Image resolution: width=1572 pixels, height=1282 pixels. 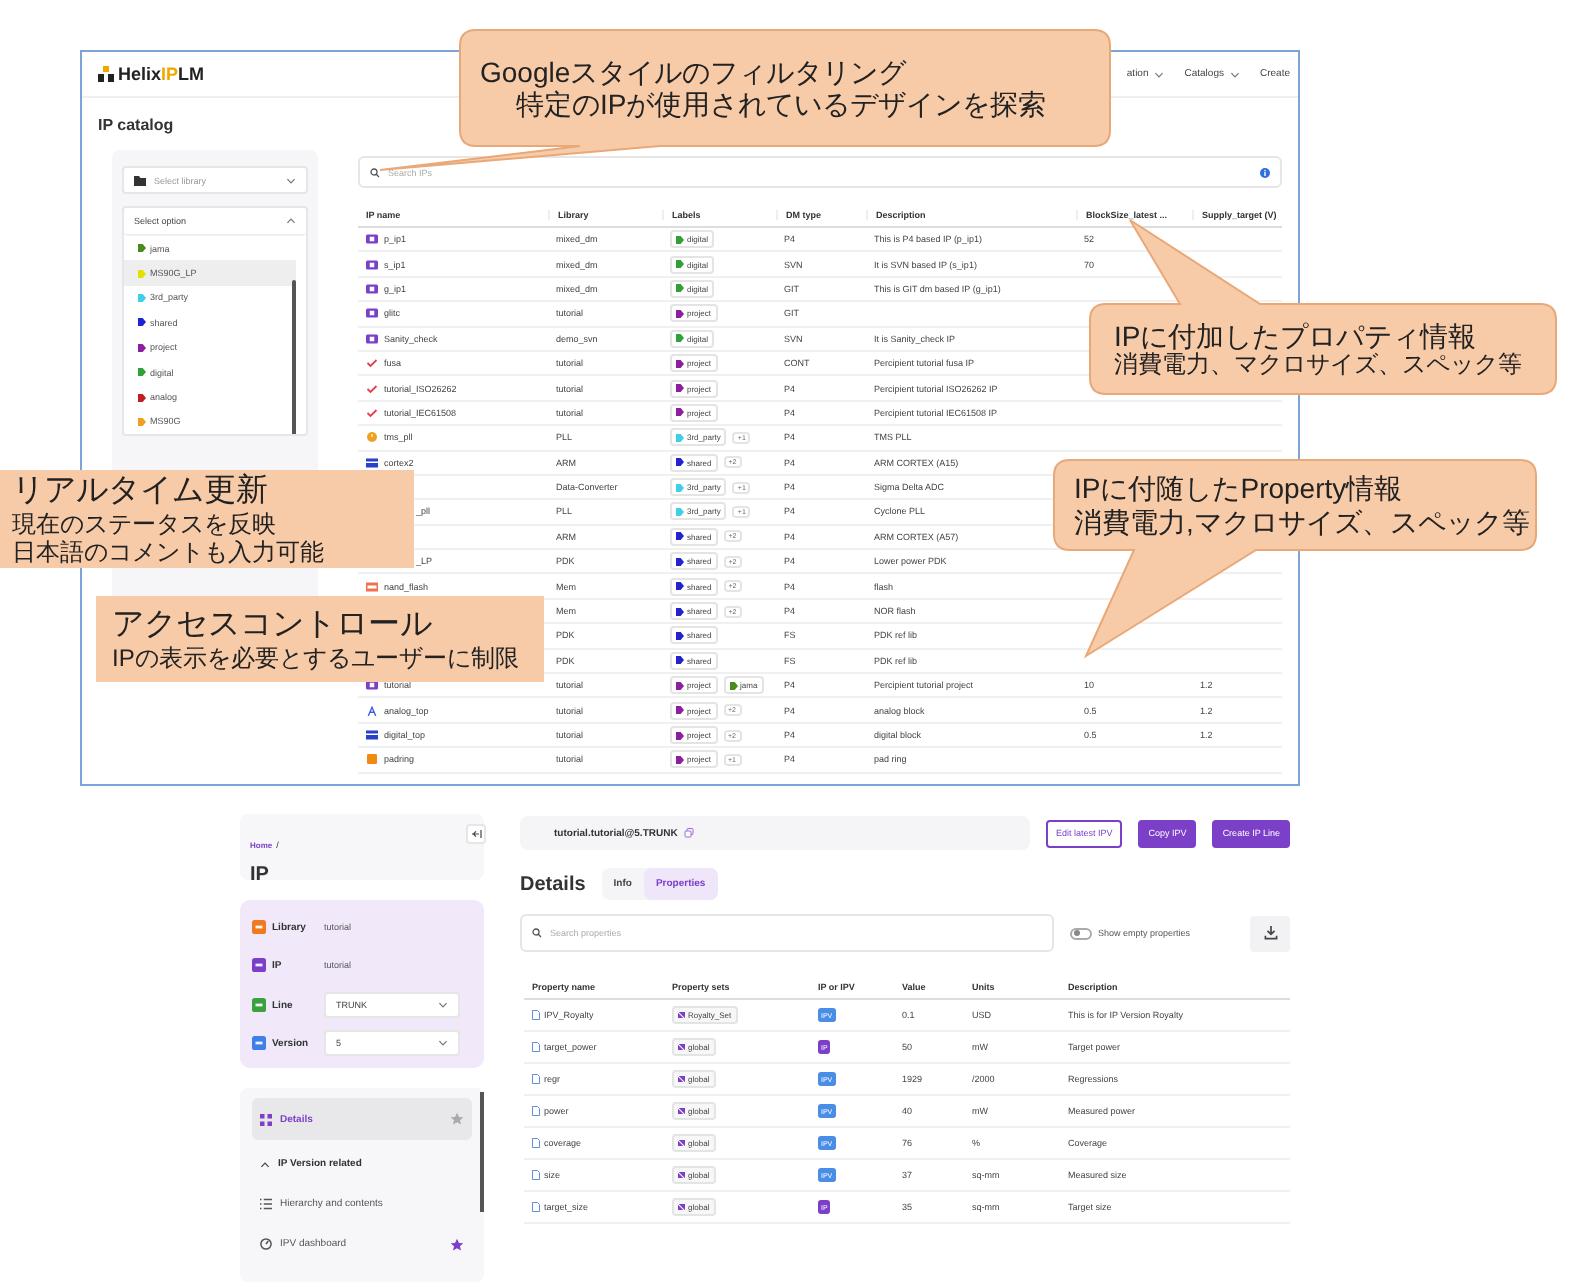 I want to click on callout-text: IPに付随したProperty情報, so click(x=1238, y=488).